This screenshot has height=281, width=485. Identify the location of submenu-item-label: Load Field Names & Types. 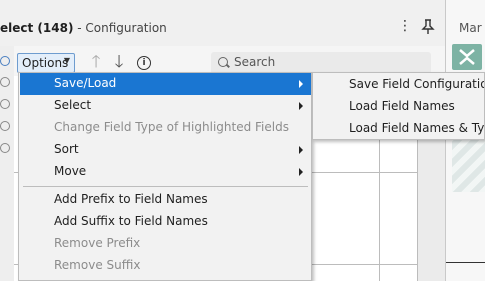
(417, 128).